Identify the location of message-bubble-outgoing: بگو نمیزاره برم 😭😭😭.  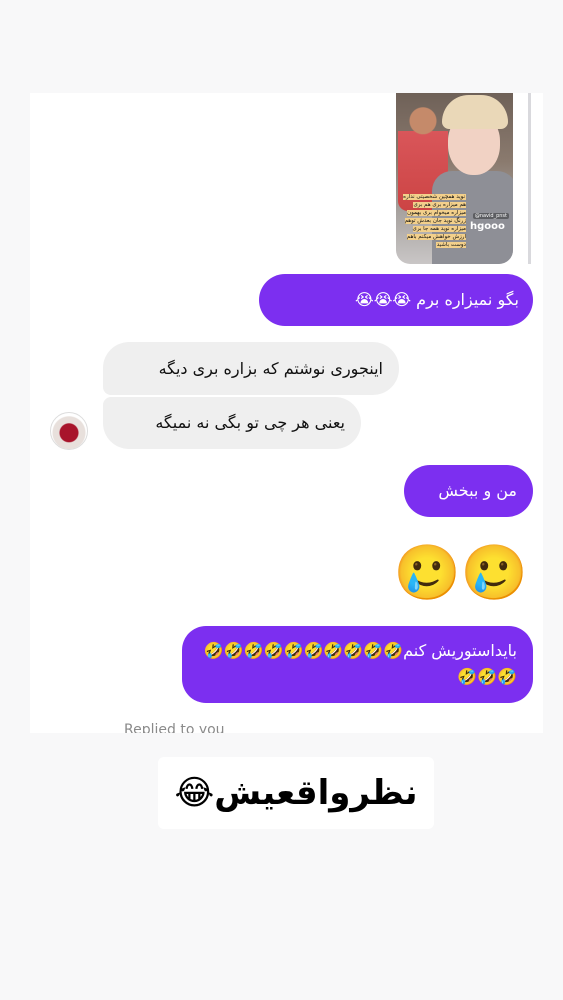
(396, 300).